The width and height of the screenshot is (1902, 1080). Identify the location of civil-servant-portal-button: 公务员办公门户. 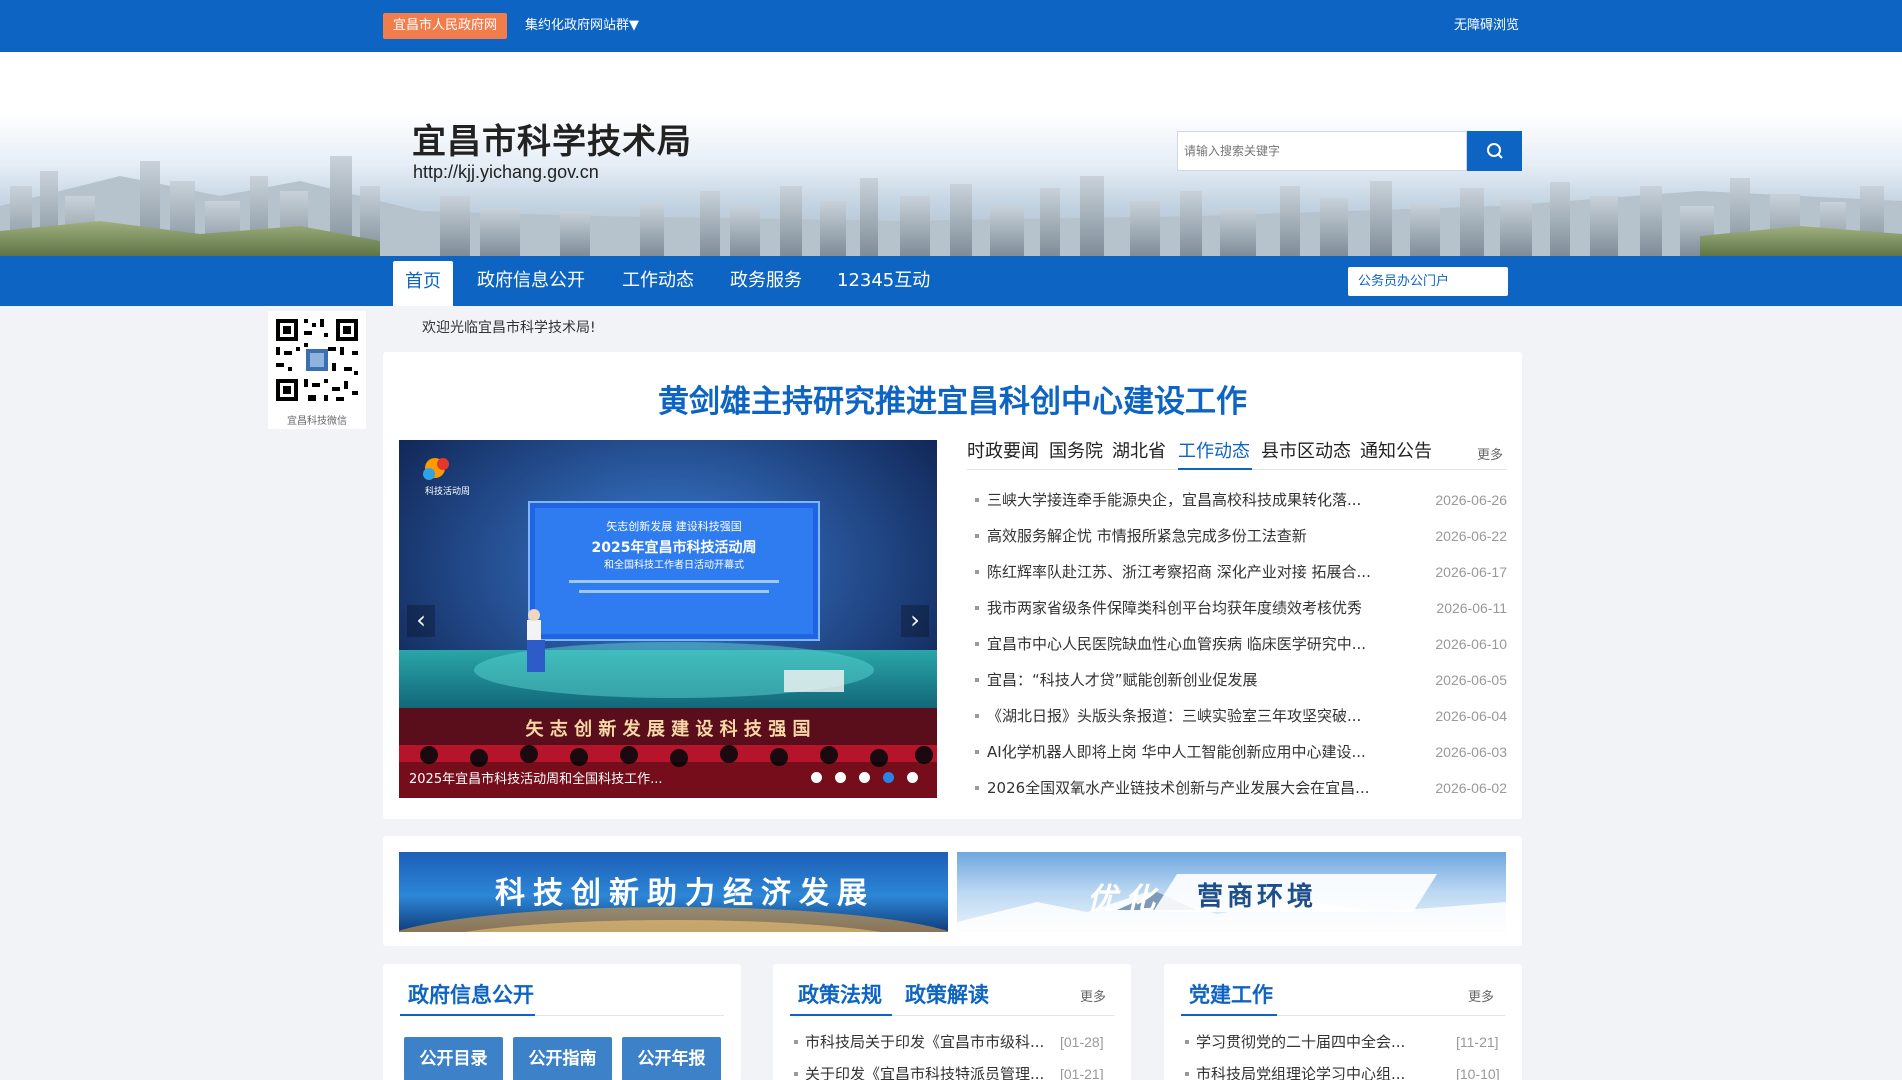
(1428, 281).